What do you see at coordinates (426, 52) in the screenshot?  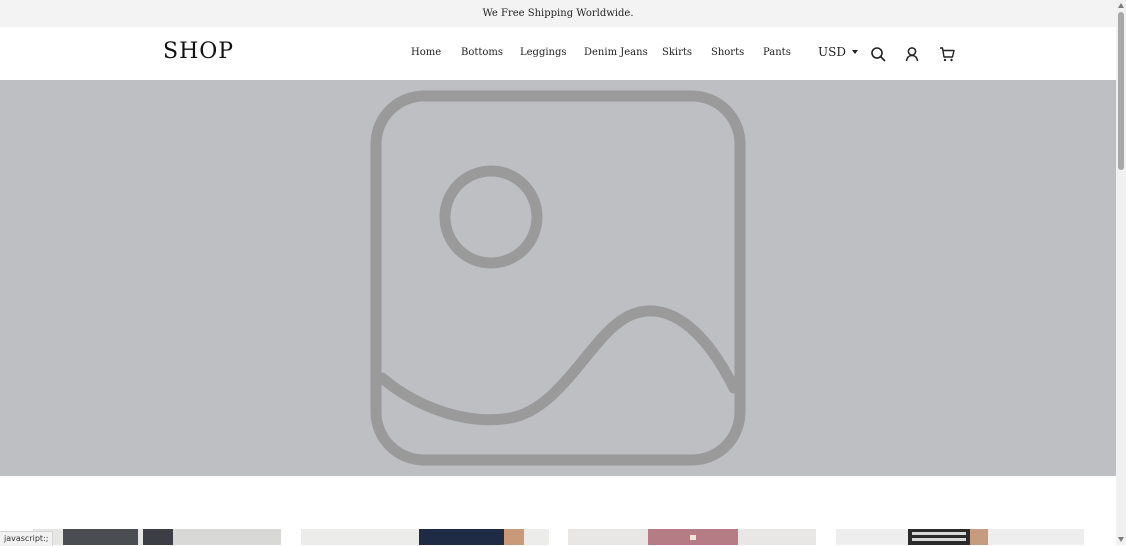 I see `nav-home: Home` at bounding box center [426, 52].